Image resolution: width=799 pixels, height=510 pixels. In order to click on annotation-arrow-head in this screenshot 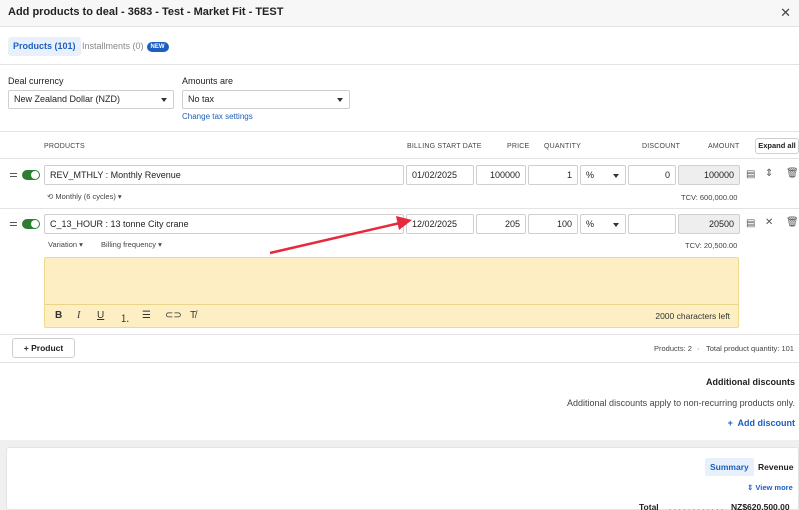, I will do `click(404, 223)`.